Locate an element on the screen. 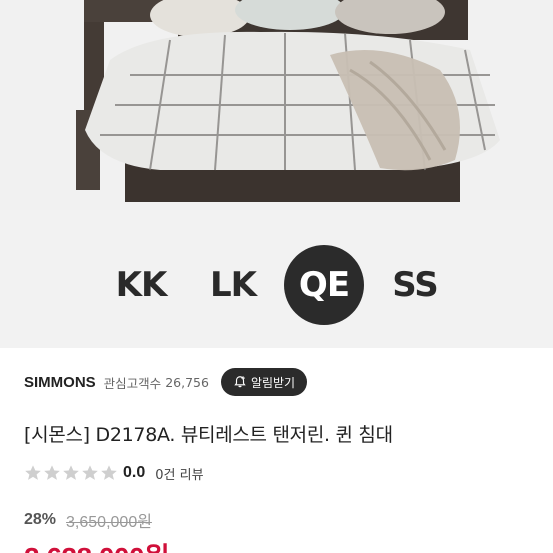  rating-value: 0.0 is located at coordinates (134, 472).